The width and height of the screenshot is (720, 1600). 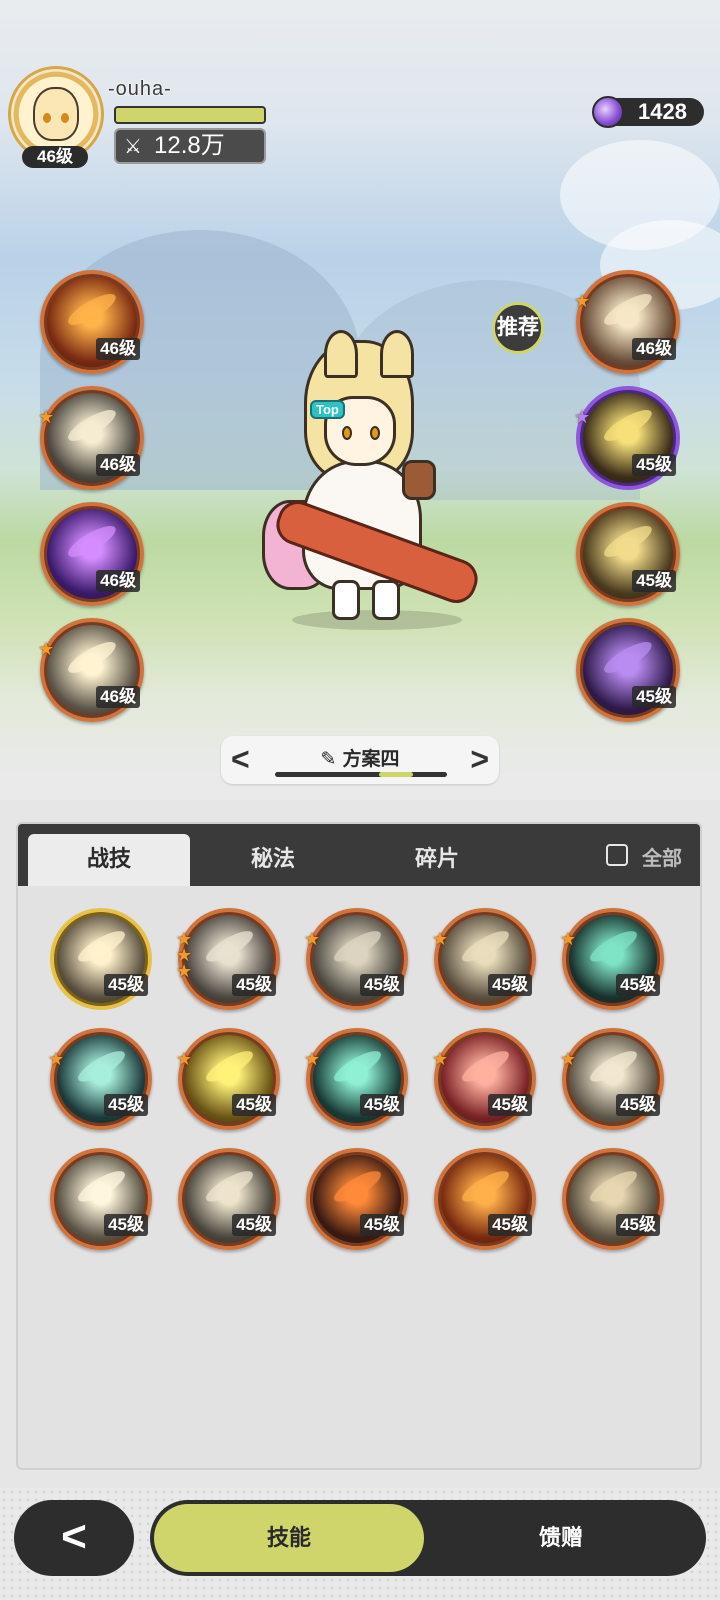 I want to click on equipped-skill-left-light-slash: ★ 46级, so click(x=91, y=670).